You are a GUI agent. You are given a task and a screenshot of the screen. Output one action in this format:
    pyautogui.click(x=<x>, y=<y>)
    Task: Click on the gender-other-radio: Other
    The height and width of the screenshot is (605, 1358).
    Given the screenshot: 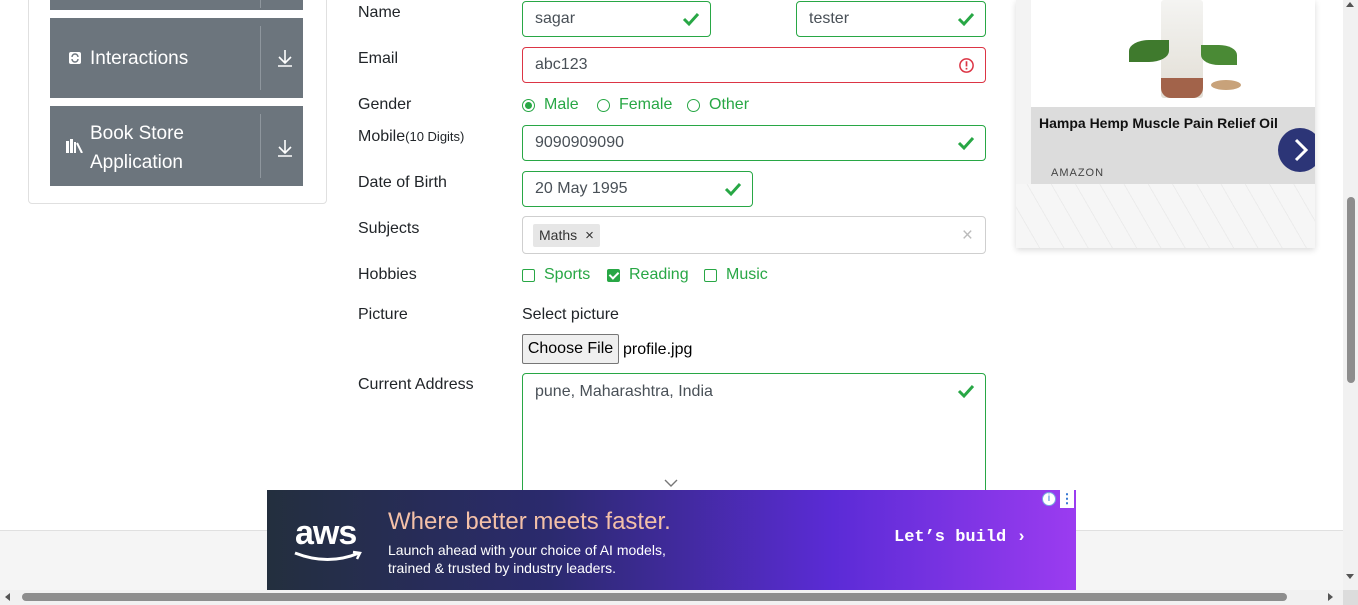 What is the action you would take?
    pyautogui.click(x=718, y=105)
    